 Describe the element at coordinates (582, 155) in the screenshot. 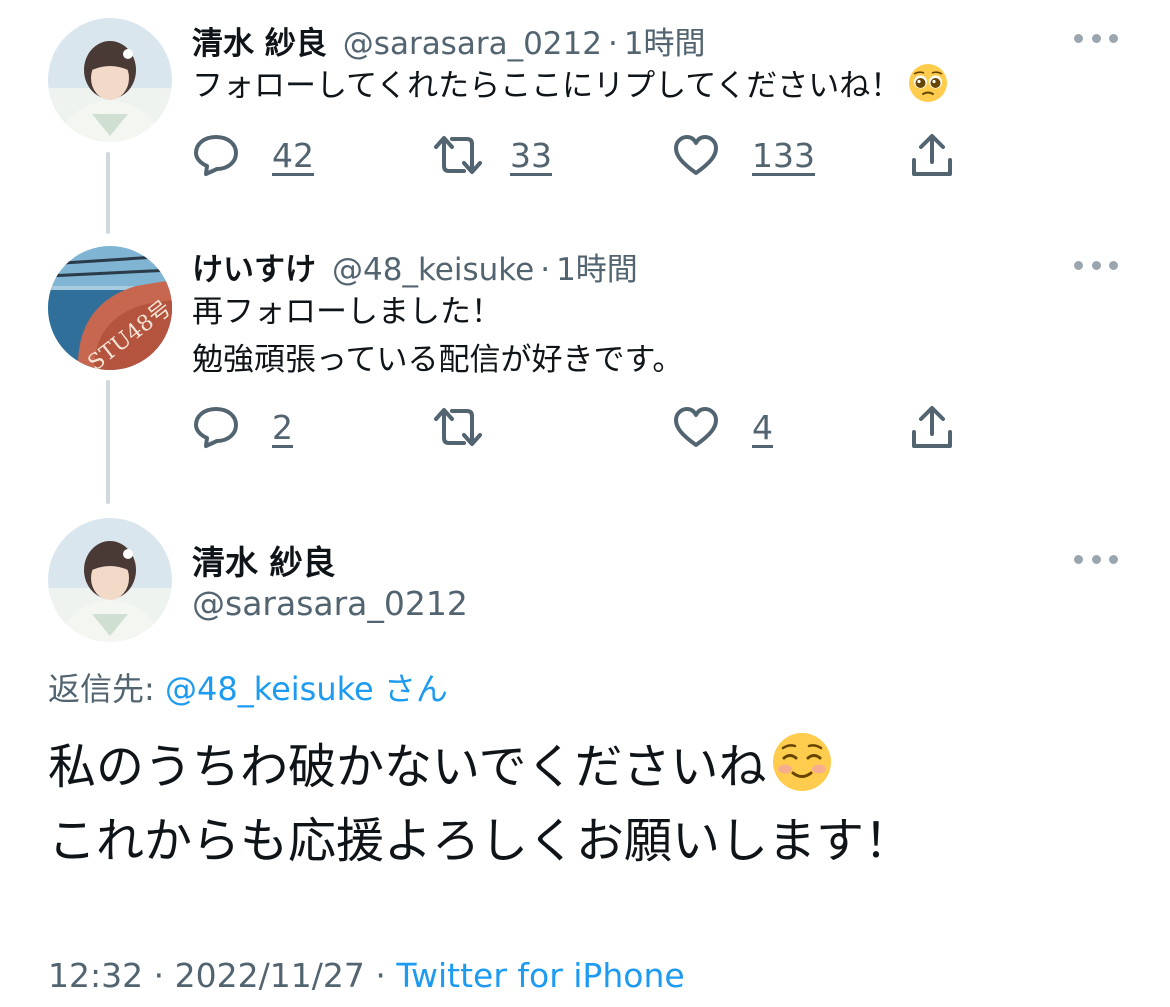

I see `tweet-actions: 42 33 133` at that location.